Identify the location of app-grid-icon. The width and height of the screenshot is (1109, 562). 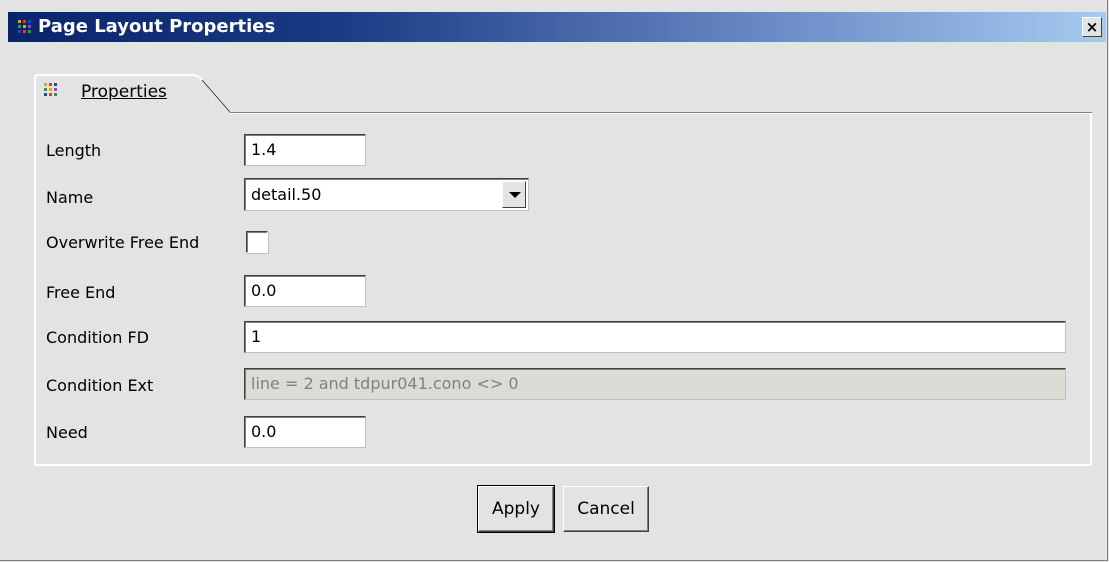
(25, 27).